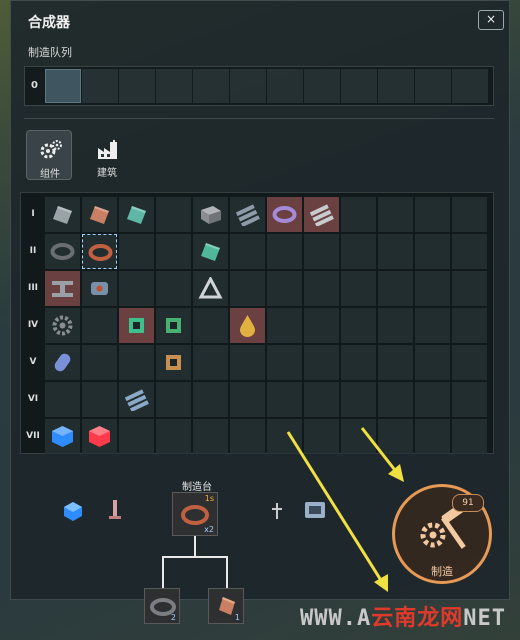 Image resolution: width=520 pixels, height=640 pixels. What do you see at coordinates (491, 20) in the screenshot?
I see `close-button: ×` at bounding box center [491, 20].